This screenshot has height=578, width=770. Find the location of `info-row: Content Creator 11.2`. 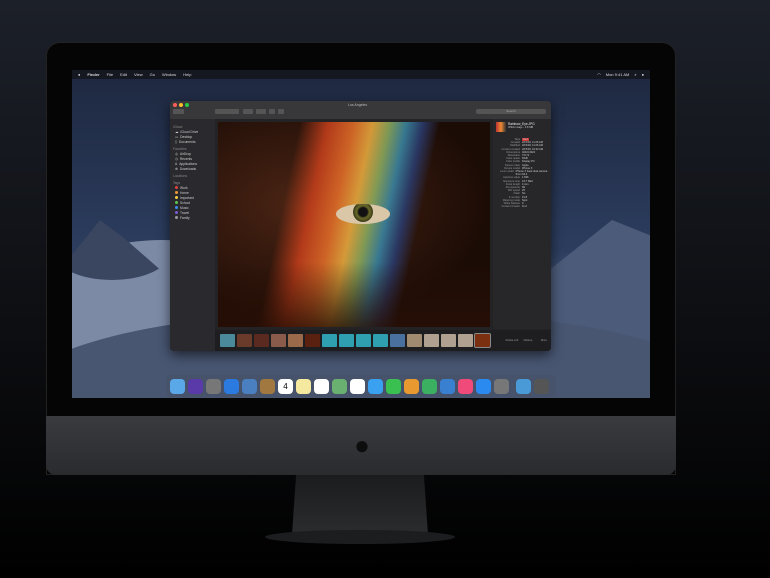

info-row: Content Creator 11.2 is located at coordinates (522, 206).